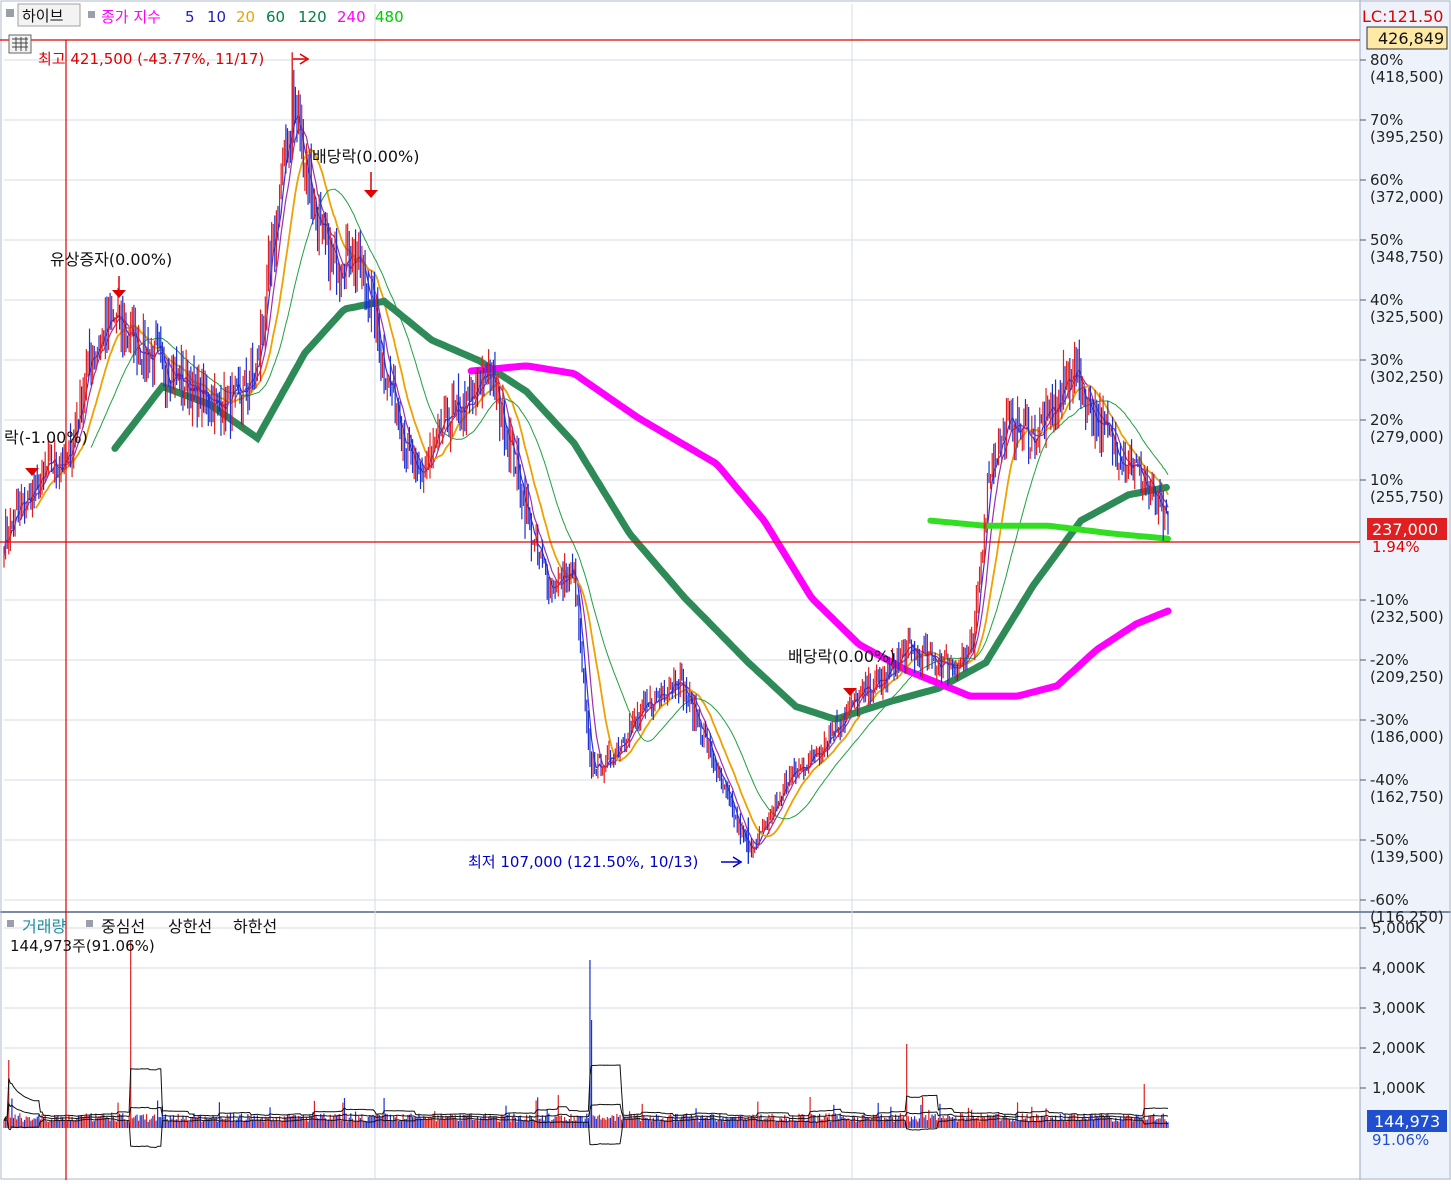 Image resolution: width=1451 pixels, height=1184 pixels. I want to click on price-axis-price-label: (209,250), so click(1407, 677).